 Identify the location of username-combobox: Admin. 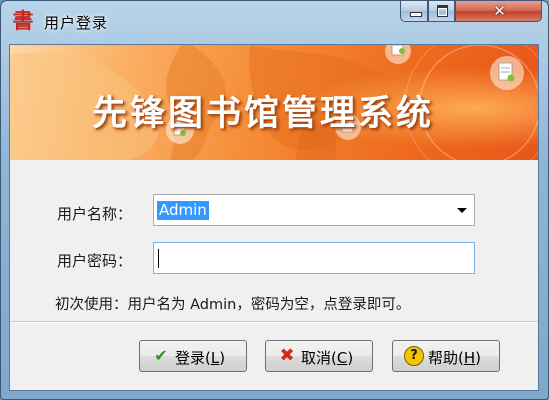
(314, 210).